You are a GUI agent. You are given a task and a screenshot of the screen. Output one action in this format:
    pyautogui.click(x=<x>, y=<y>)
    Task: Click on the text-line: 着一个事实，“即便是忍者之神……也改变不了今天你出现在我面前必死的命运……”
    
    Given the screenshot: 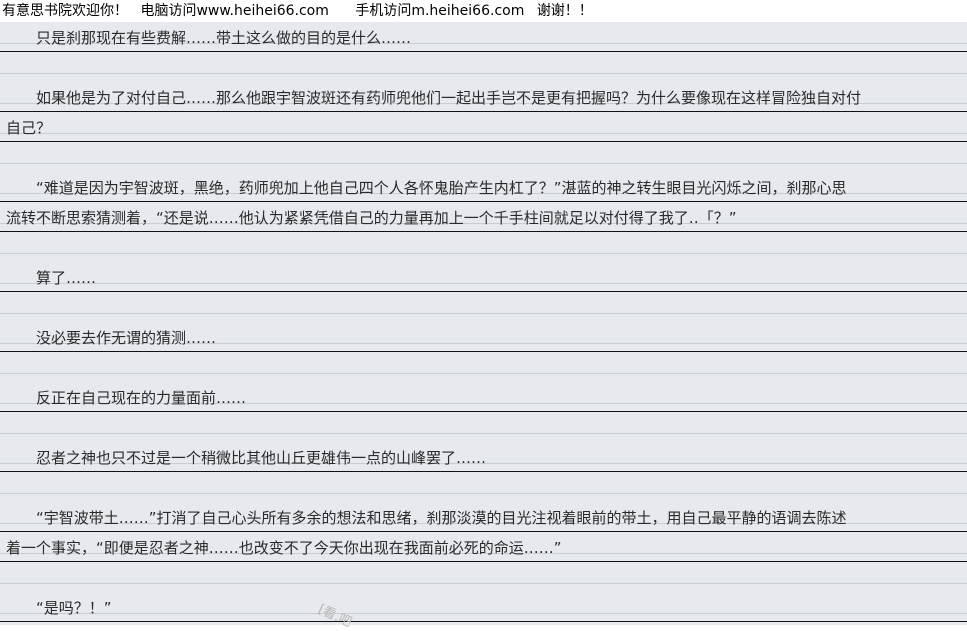 What is the action you would take?
    pyautogui.click(x=483, y=547)
    